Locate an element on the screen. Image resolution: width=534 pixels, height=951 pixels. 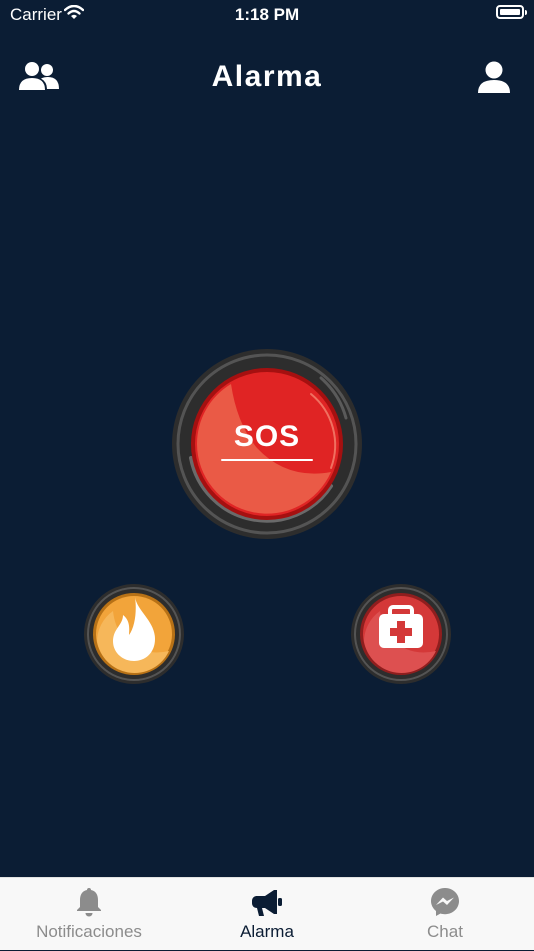
messenger-icon is located at coordinates (445, 902).